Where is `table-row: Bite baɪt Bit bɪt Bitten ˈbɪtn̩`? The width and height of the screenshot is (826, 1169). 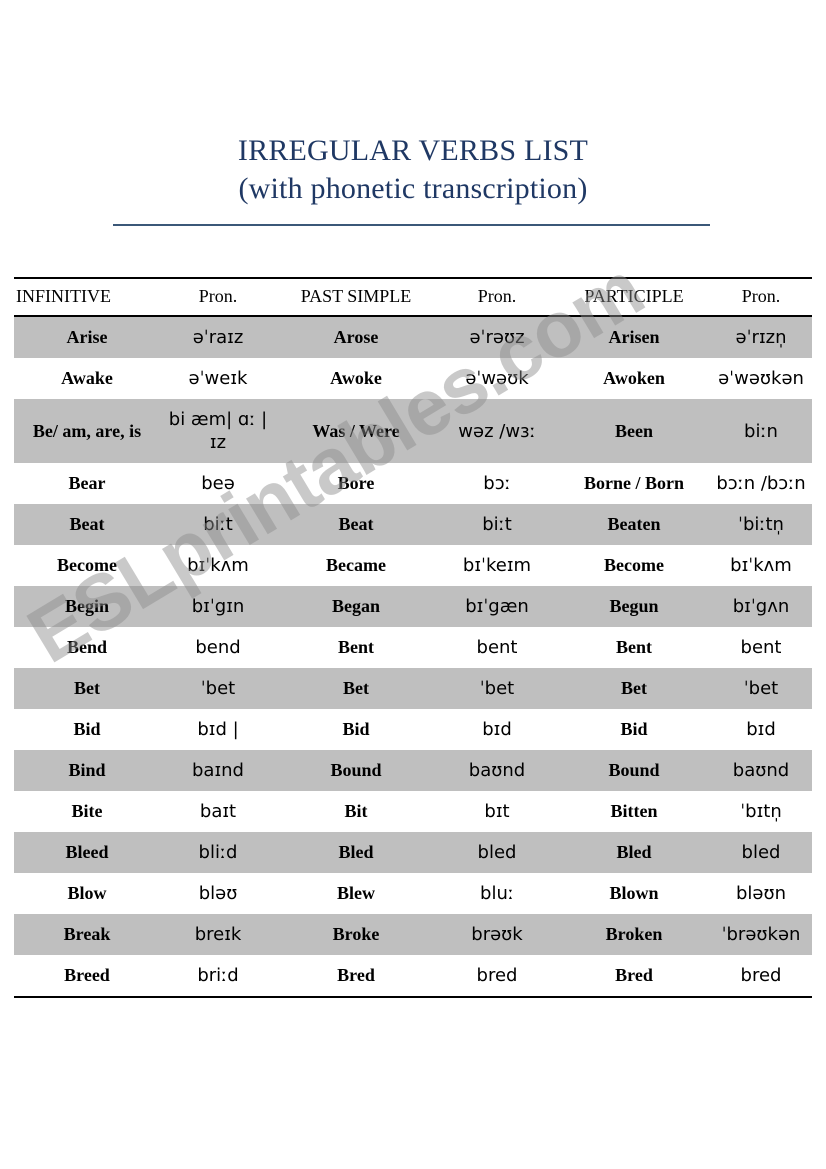 table-row: Bite baɪt Bit bɪt Bitten ˈbɪtn̩ is located at coordinates (413, 811).